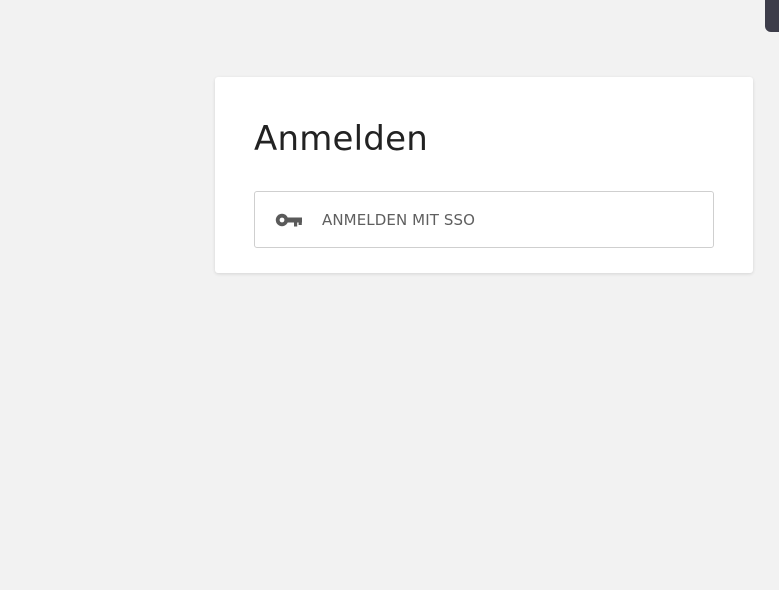 Image resolution: width=779 pixels, height=590 pixels. Describe the element at coordinates (772, 16) in the screenshot. I see `corner-tab` at that location.